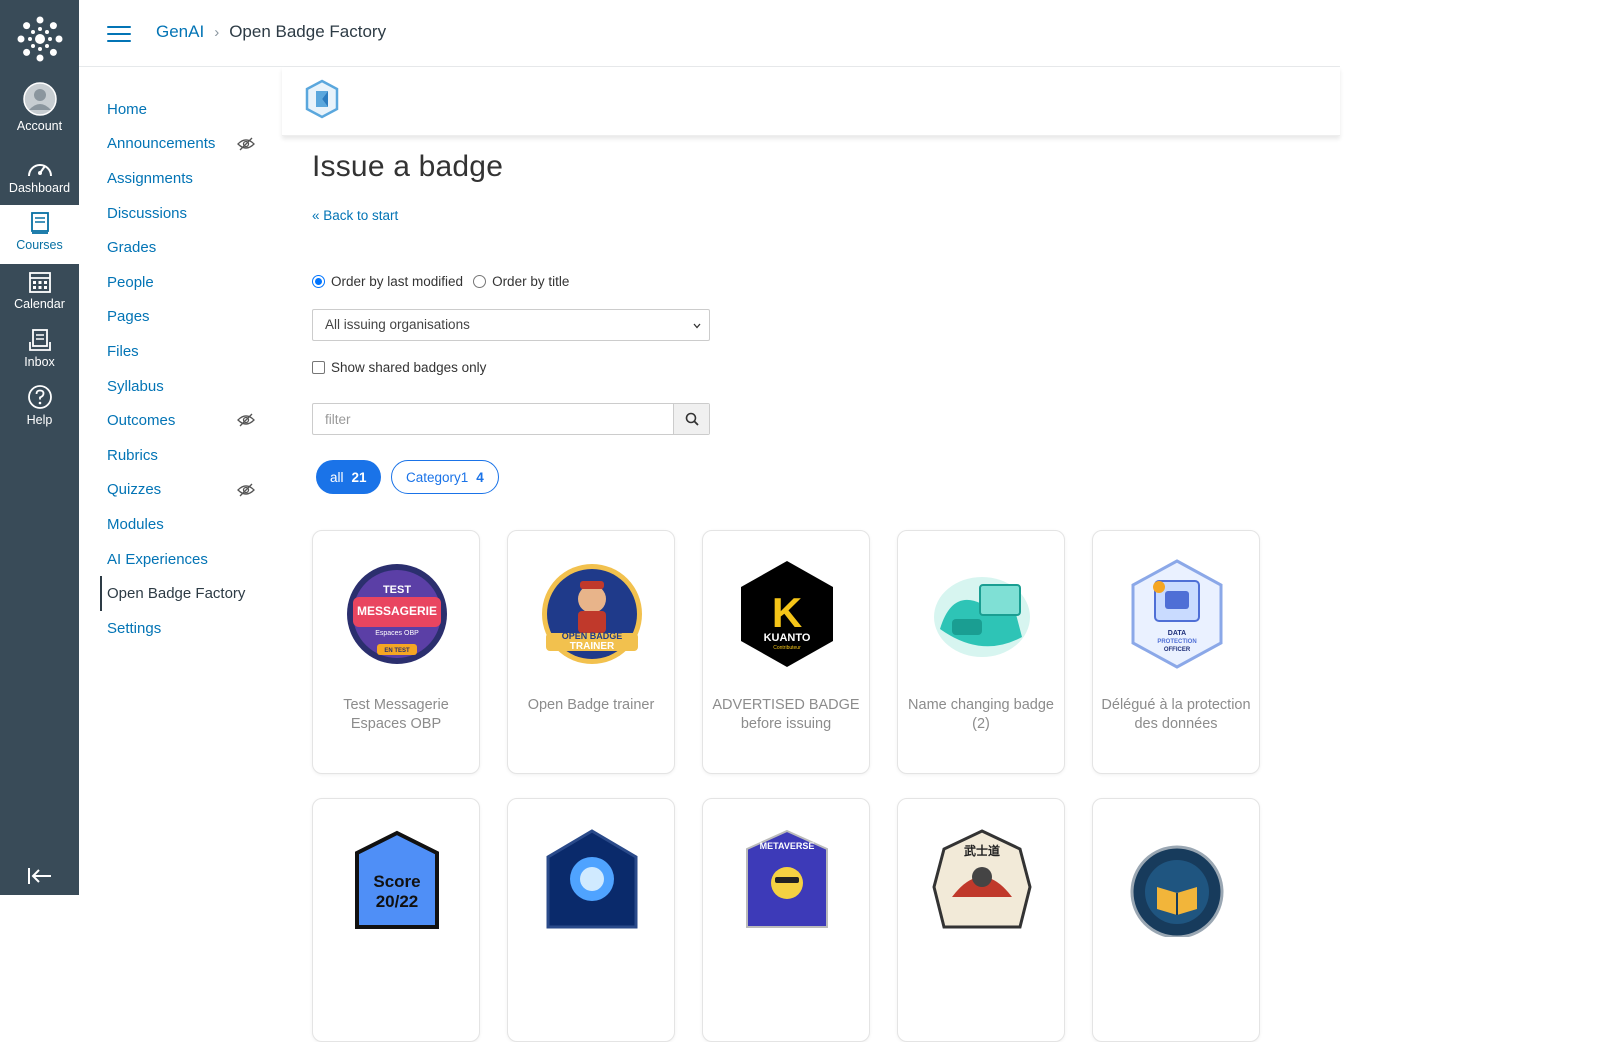 The width and height of the screenshot is (1600, 1042). Describe the element at coordinates (182, 490) in the screenshot. I see `course-nav-quizzes: Quizzes` at that location.